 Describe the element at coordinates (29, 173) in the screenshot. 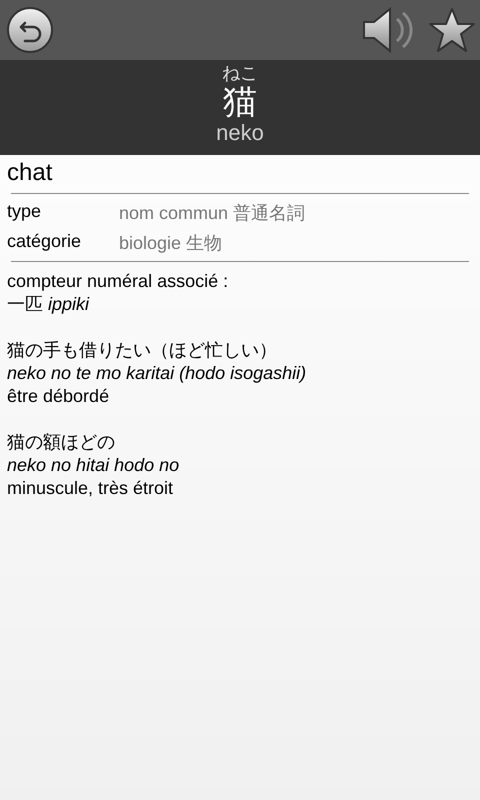

I see `translation: chat` at that location.